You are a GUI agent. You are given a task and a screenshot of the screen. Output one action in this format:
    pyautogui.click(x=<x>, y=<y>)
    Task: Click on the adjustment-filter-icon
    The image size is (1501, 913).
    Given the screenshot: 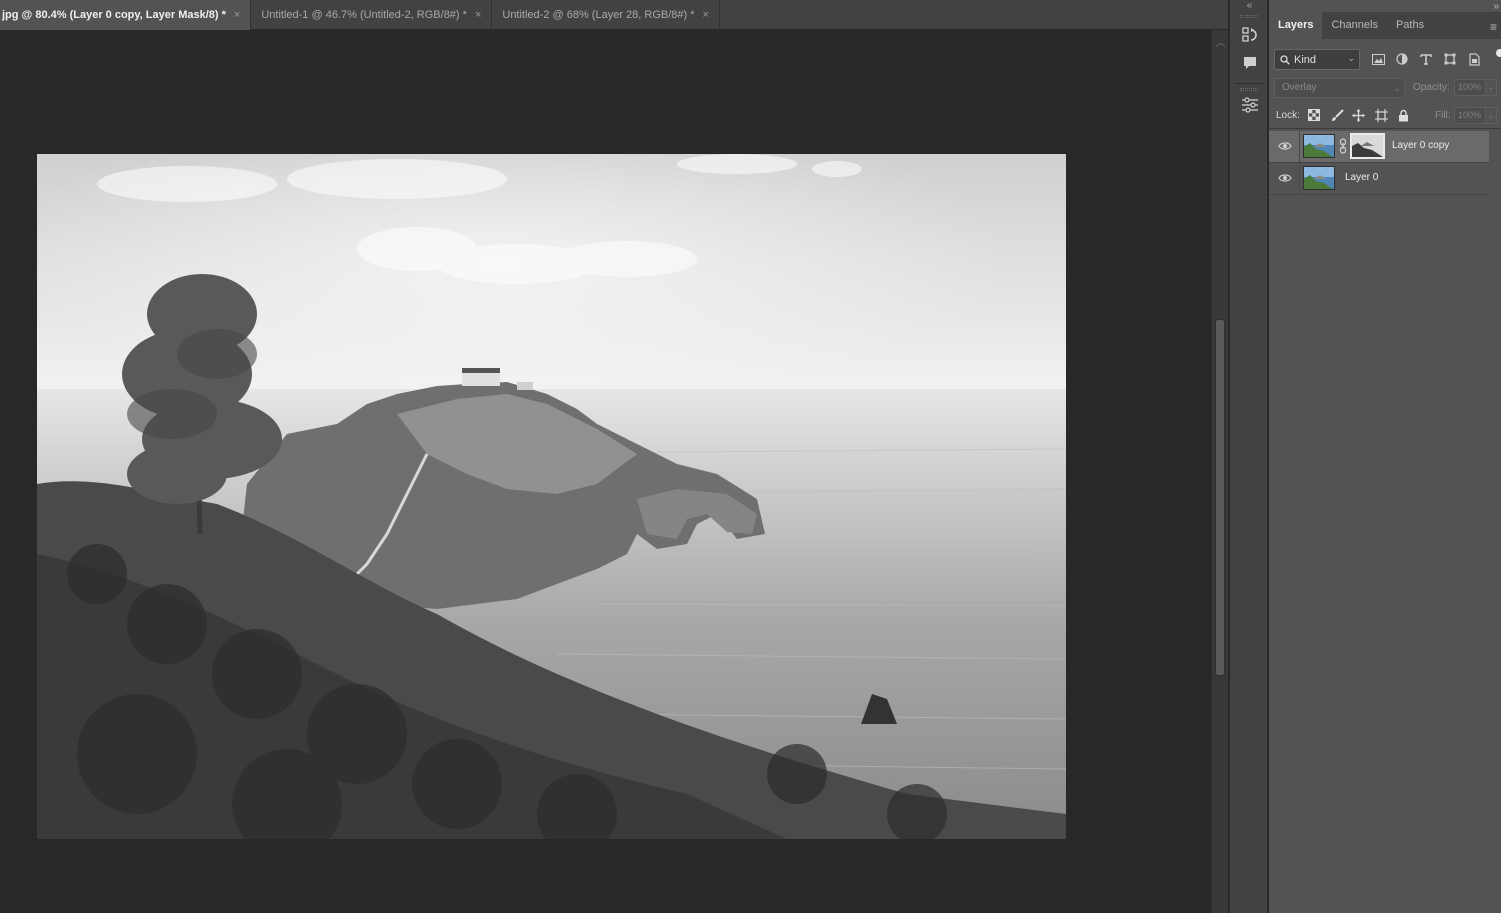 What is the action you would take?
    pyautogui.click(x=1402, y=59)
    